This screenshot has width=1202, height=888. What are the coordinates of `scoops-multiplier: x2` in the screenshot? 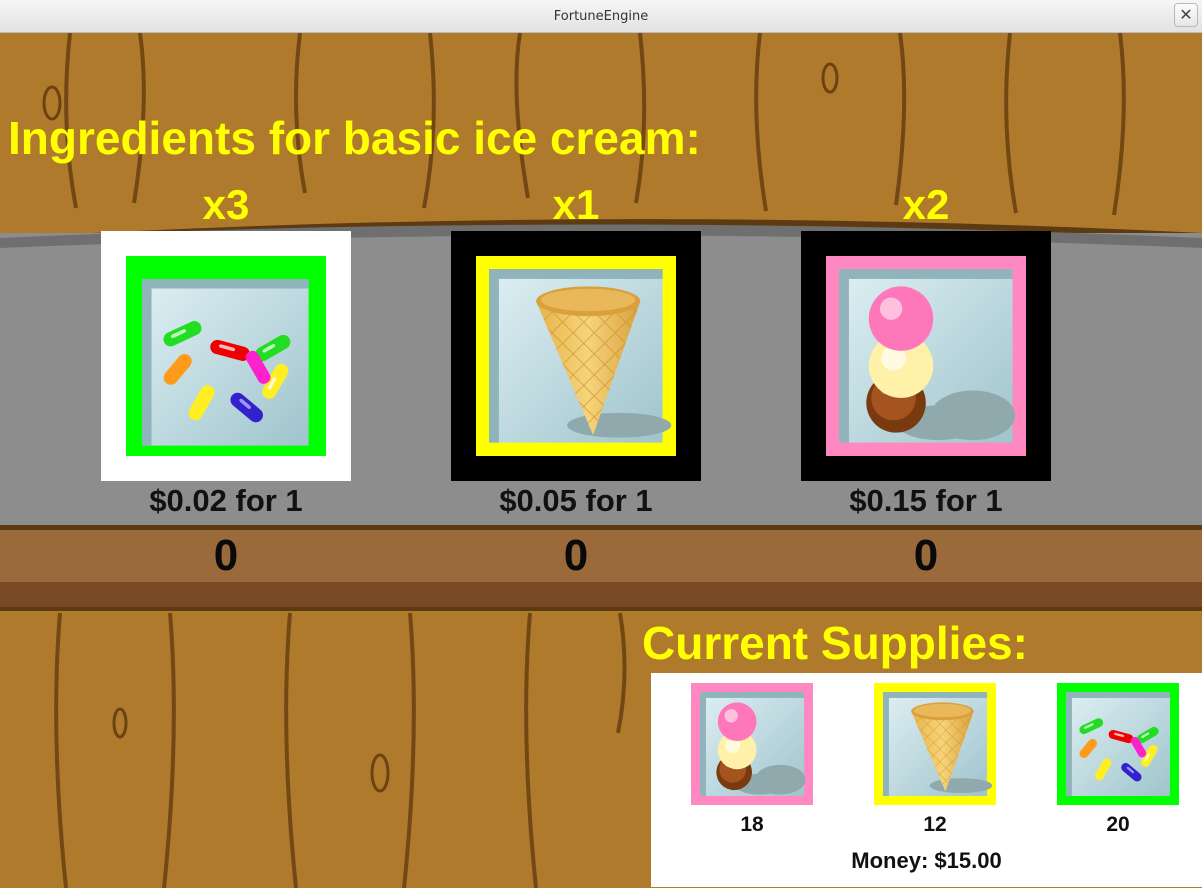 It's located at (926, 204).